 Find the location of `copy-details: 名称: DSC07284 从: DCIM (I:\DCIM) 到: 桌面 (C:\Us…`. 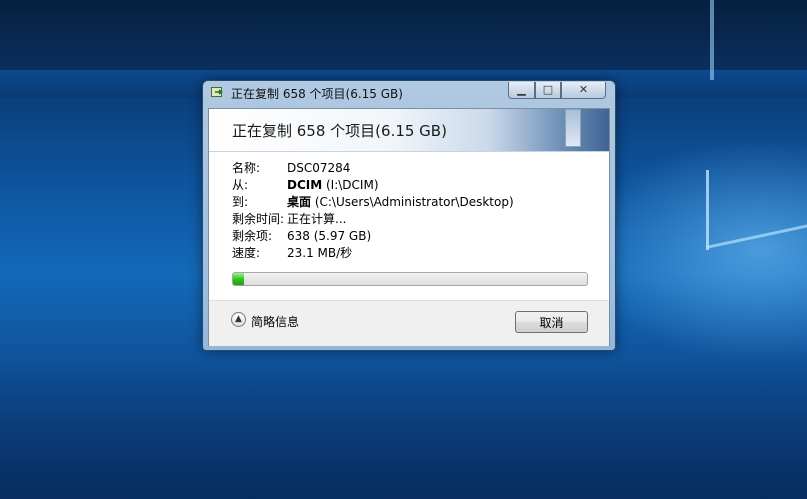

copy-details: 名称: DSC07284 从: DCIM (I:\DCIM) 到: 桌面 (C:\Us… is located at coordinates (373, 211).